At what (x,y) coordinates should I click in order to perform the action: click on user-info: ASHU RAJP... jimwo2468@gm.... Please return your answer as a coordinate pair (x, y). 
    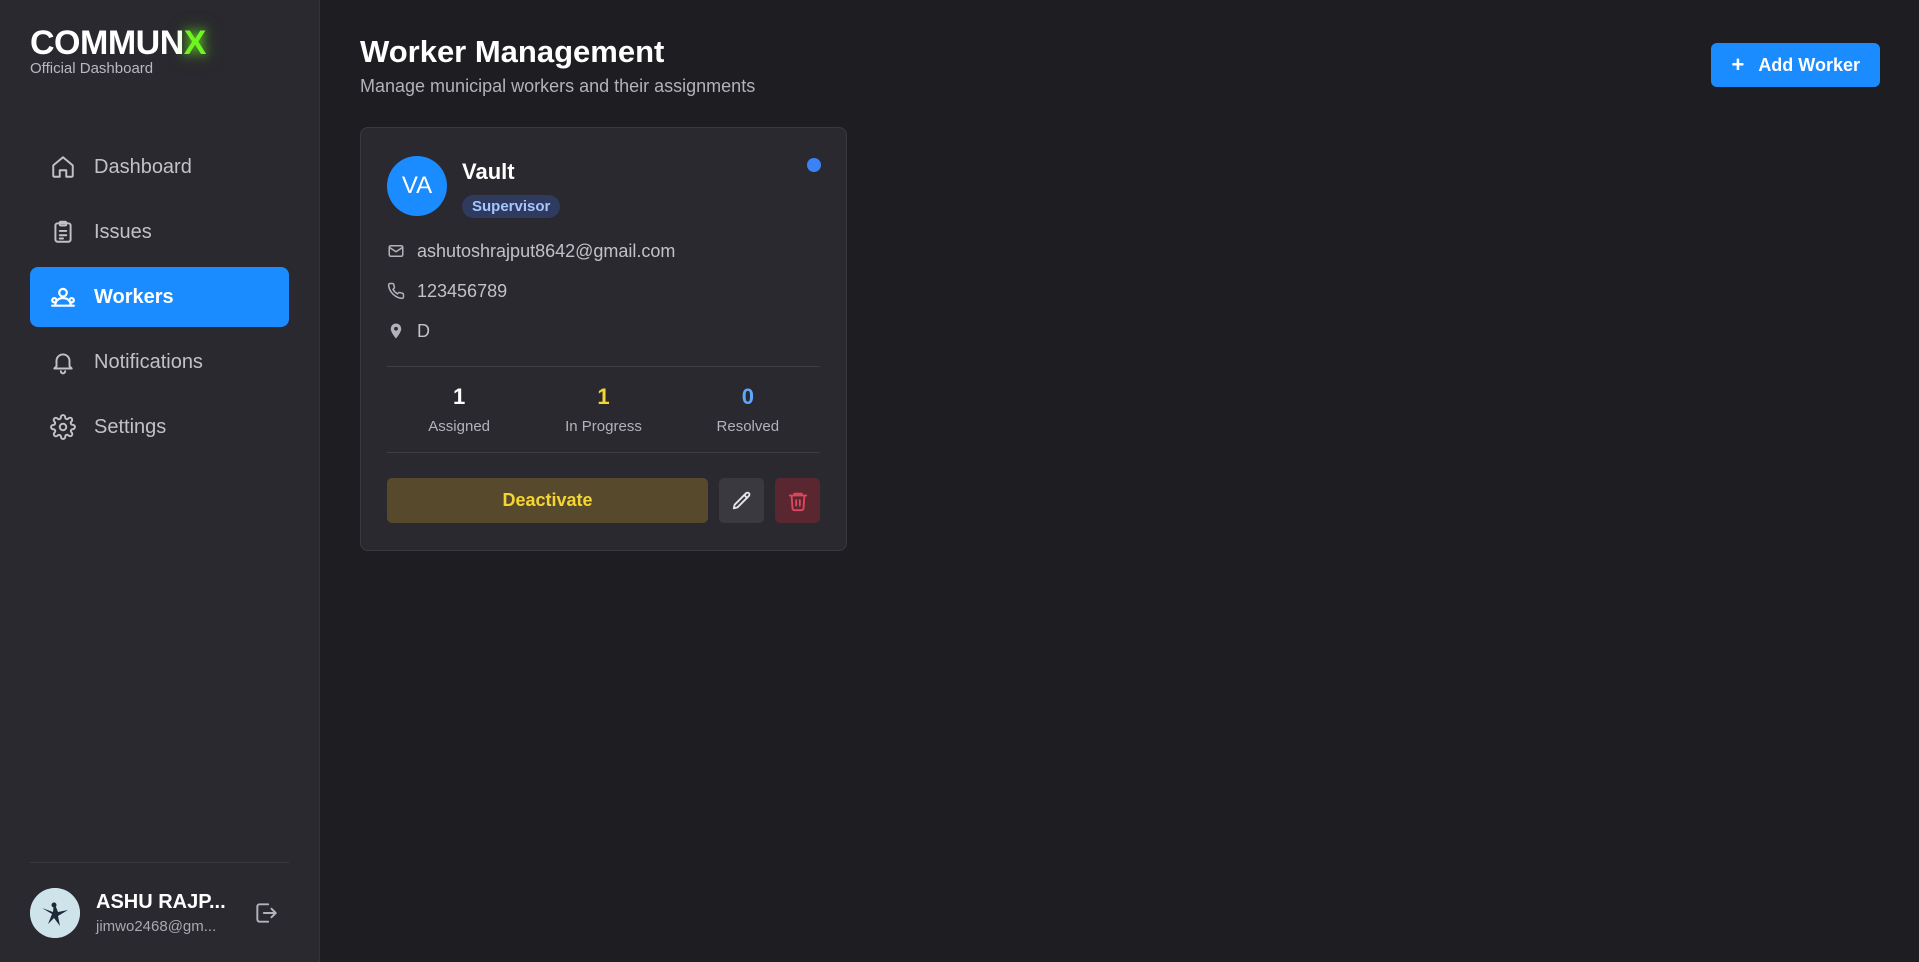
    Looking at the image, I should click on (166, 913).